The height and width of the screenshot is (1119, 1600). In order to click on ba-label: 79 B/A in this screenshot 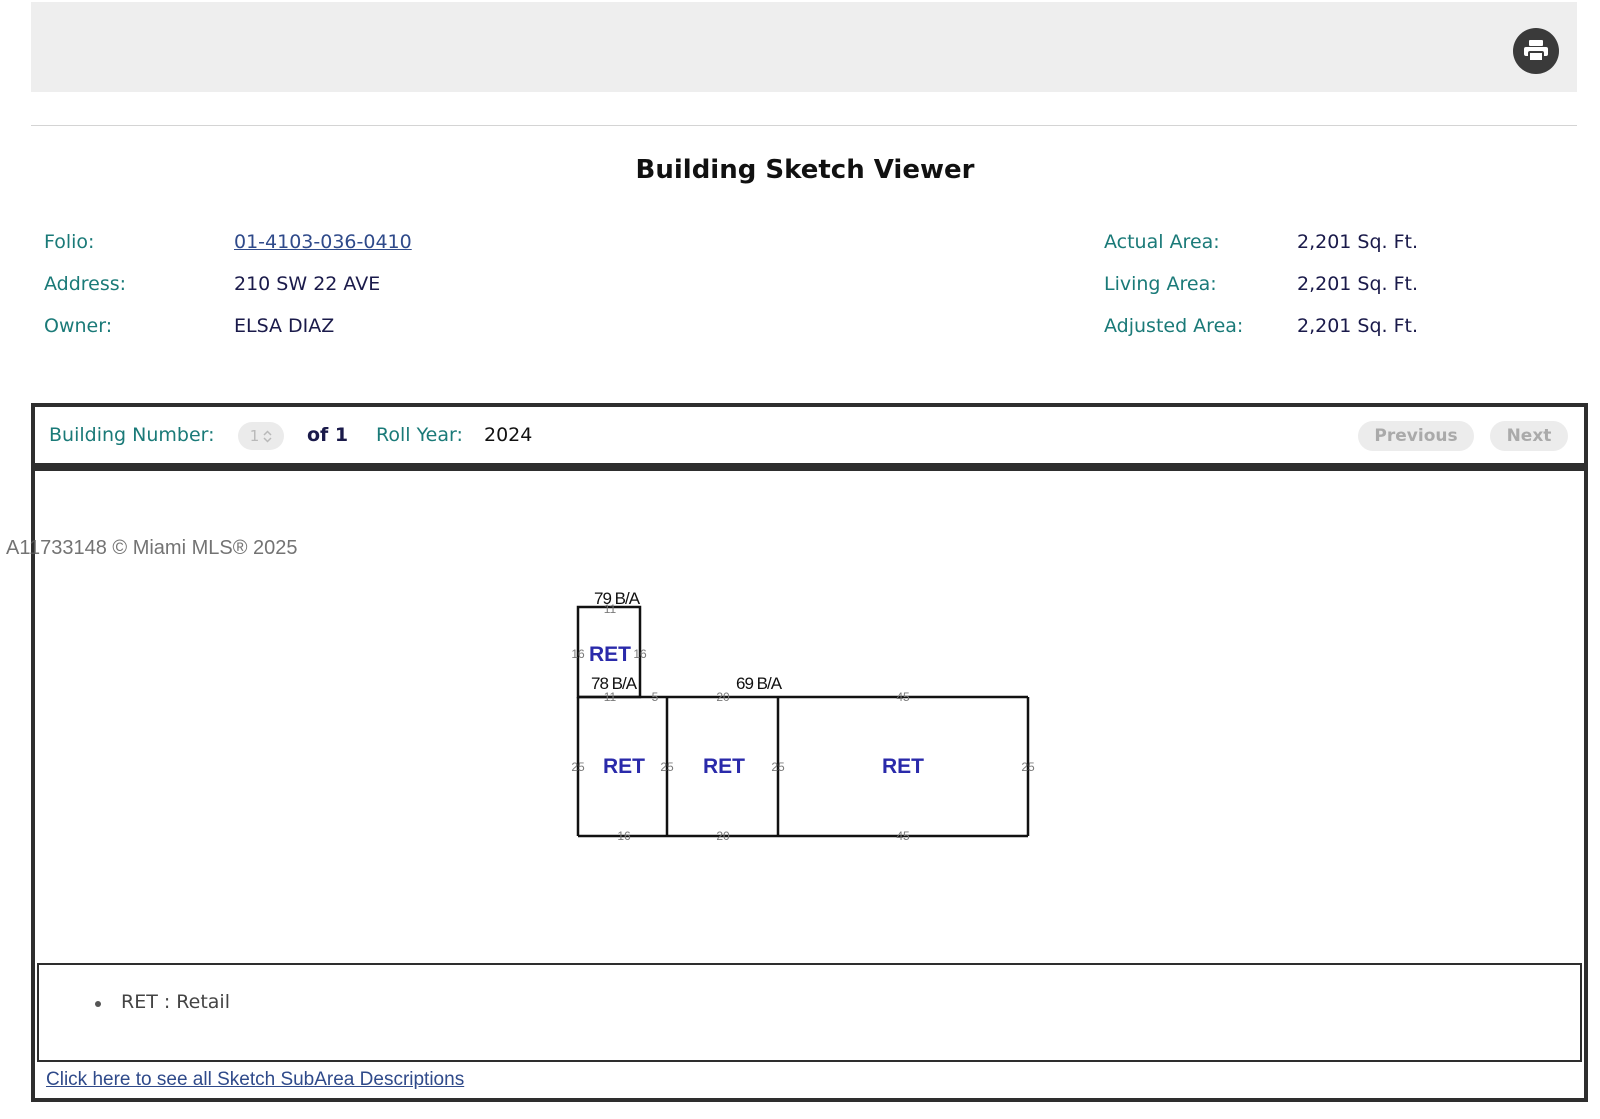, I will do `click(617, 598)`.